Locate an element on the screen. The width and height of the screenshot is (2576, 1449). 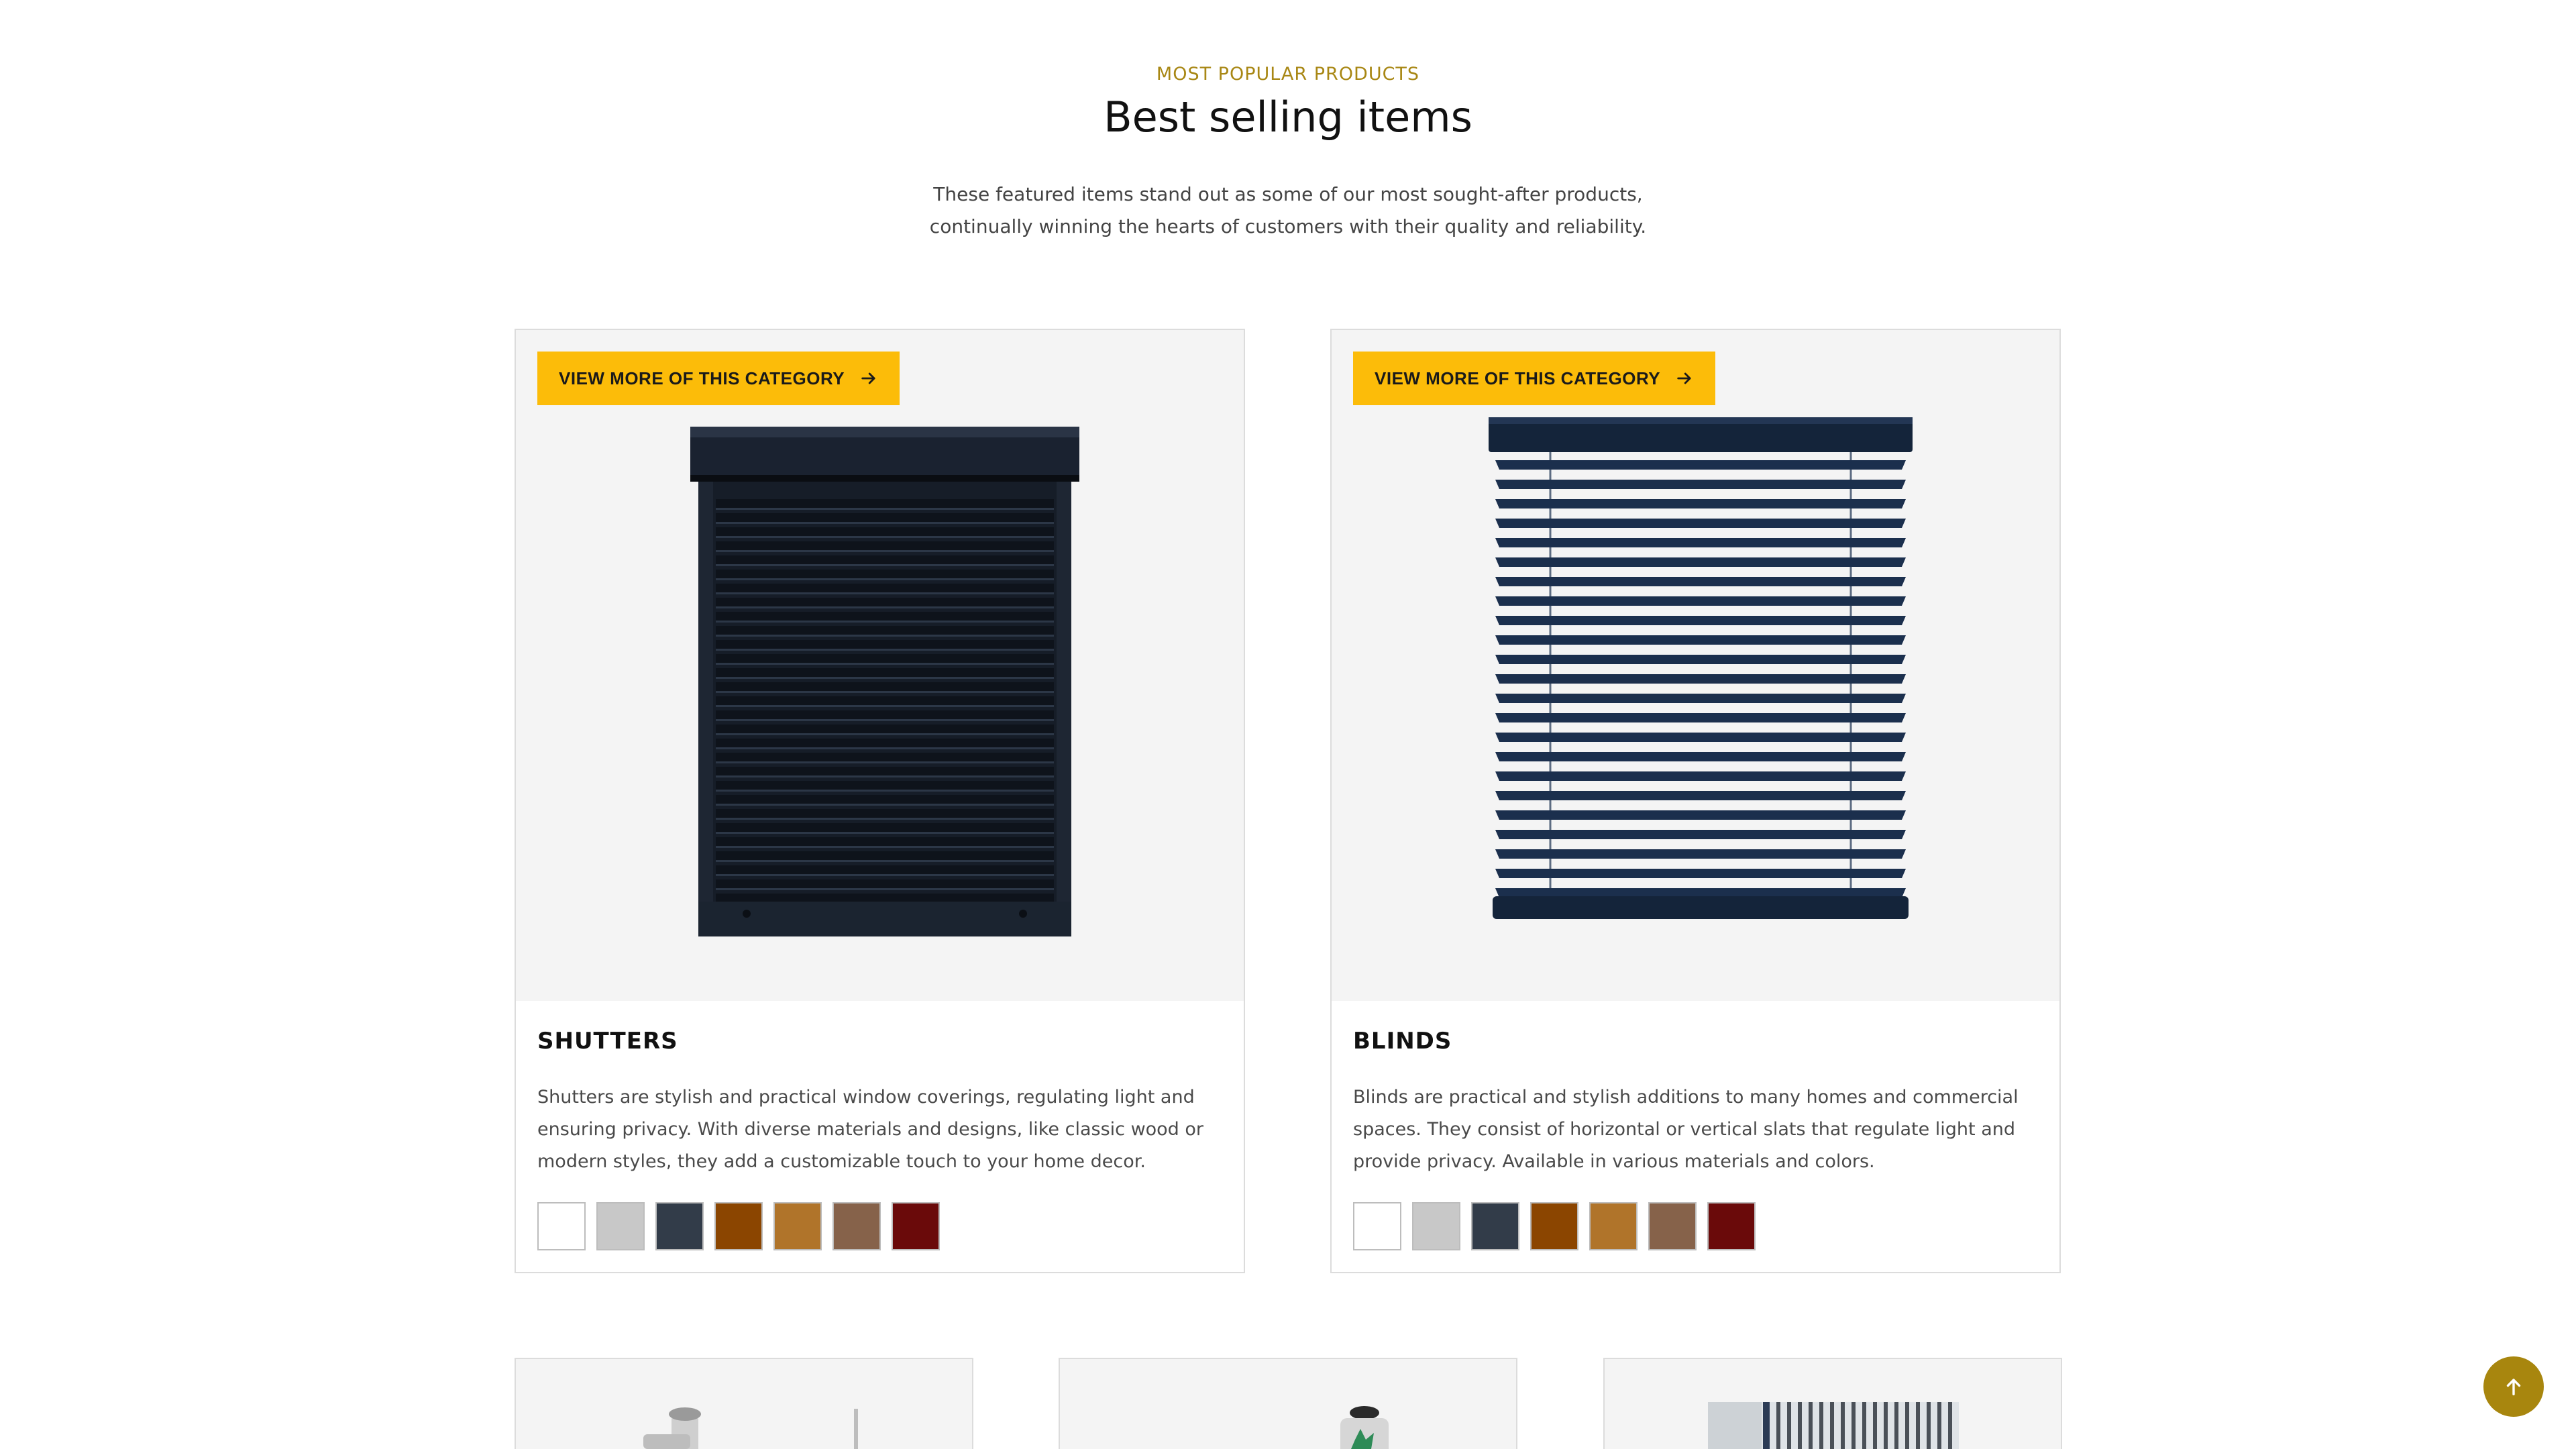
back-to-top-button is located at coordinates (2513, 1386).